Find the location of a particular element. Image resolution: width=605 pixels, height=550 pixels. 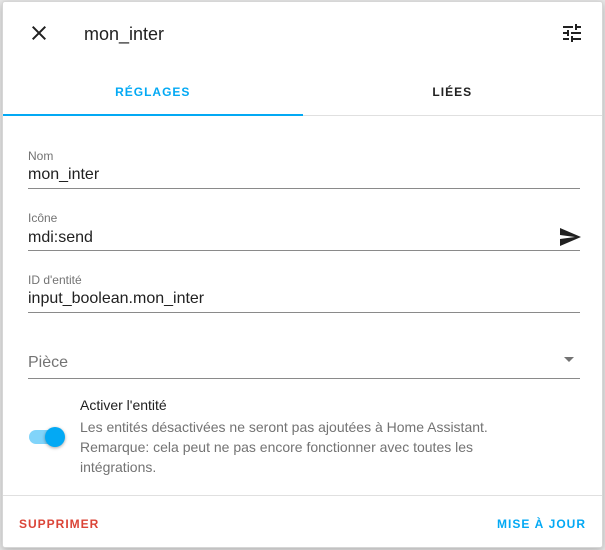

icon-field-label: Icône is located at coordinates (43, 218).